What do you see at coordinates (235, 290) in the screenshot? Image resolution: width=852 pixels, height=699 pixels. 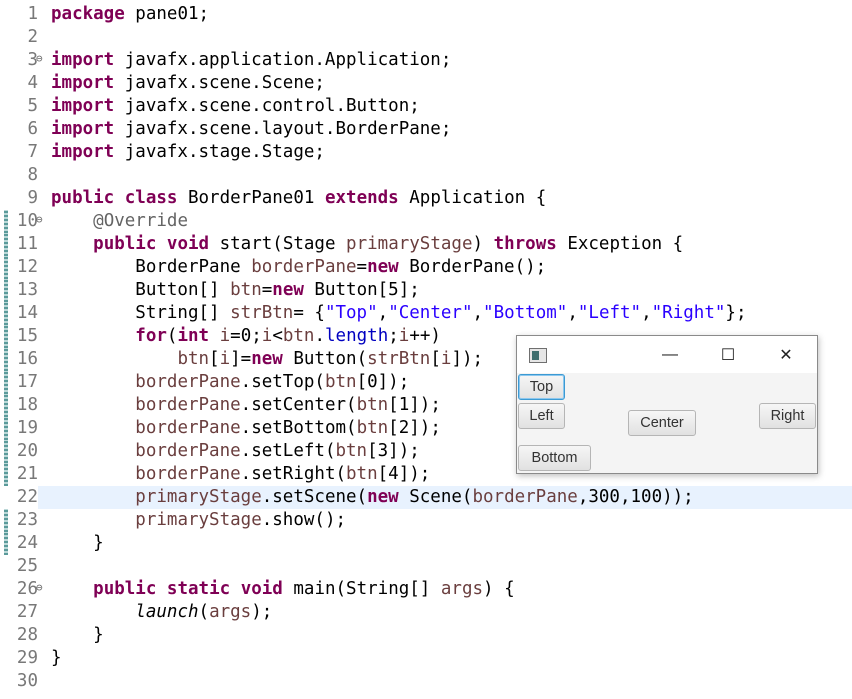 I see `code-text: Button[] btn=new Button[5];` at bounding box center [235, 290].